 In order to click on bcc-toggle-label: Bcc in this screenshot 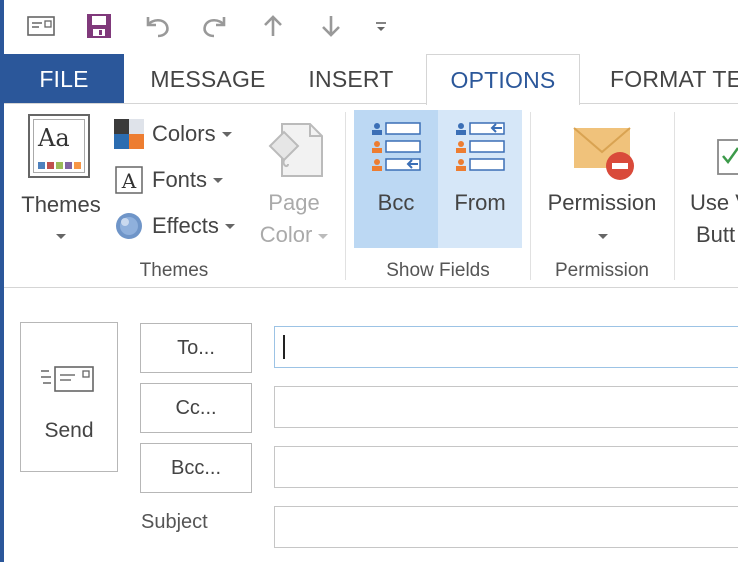, I will do `click(396, 202)`.